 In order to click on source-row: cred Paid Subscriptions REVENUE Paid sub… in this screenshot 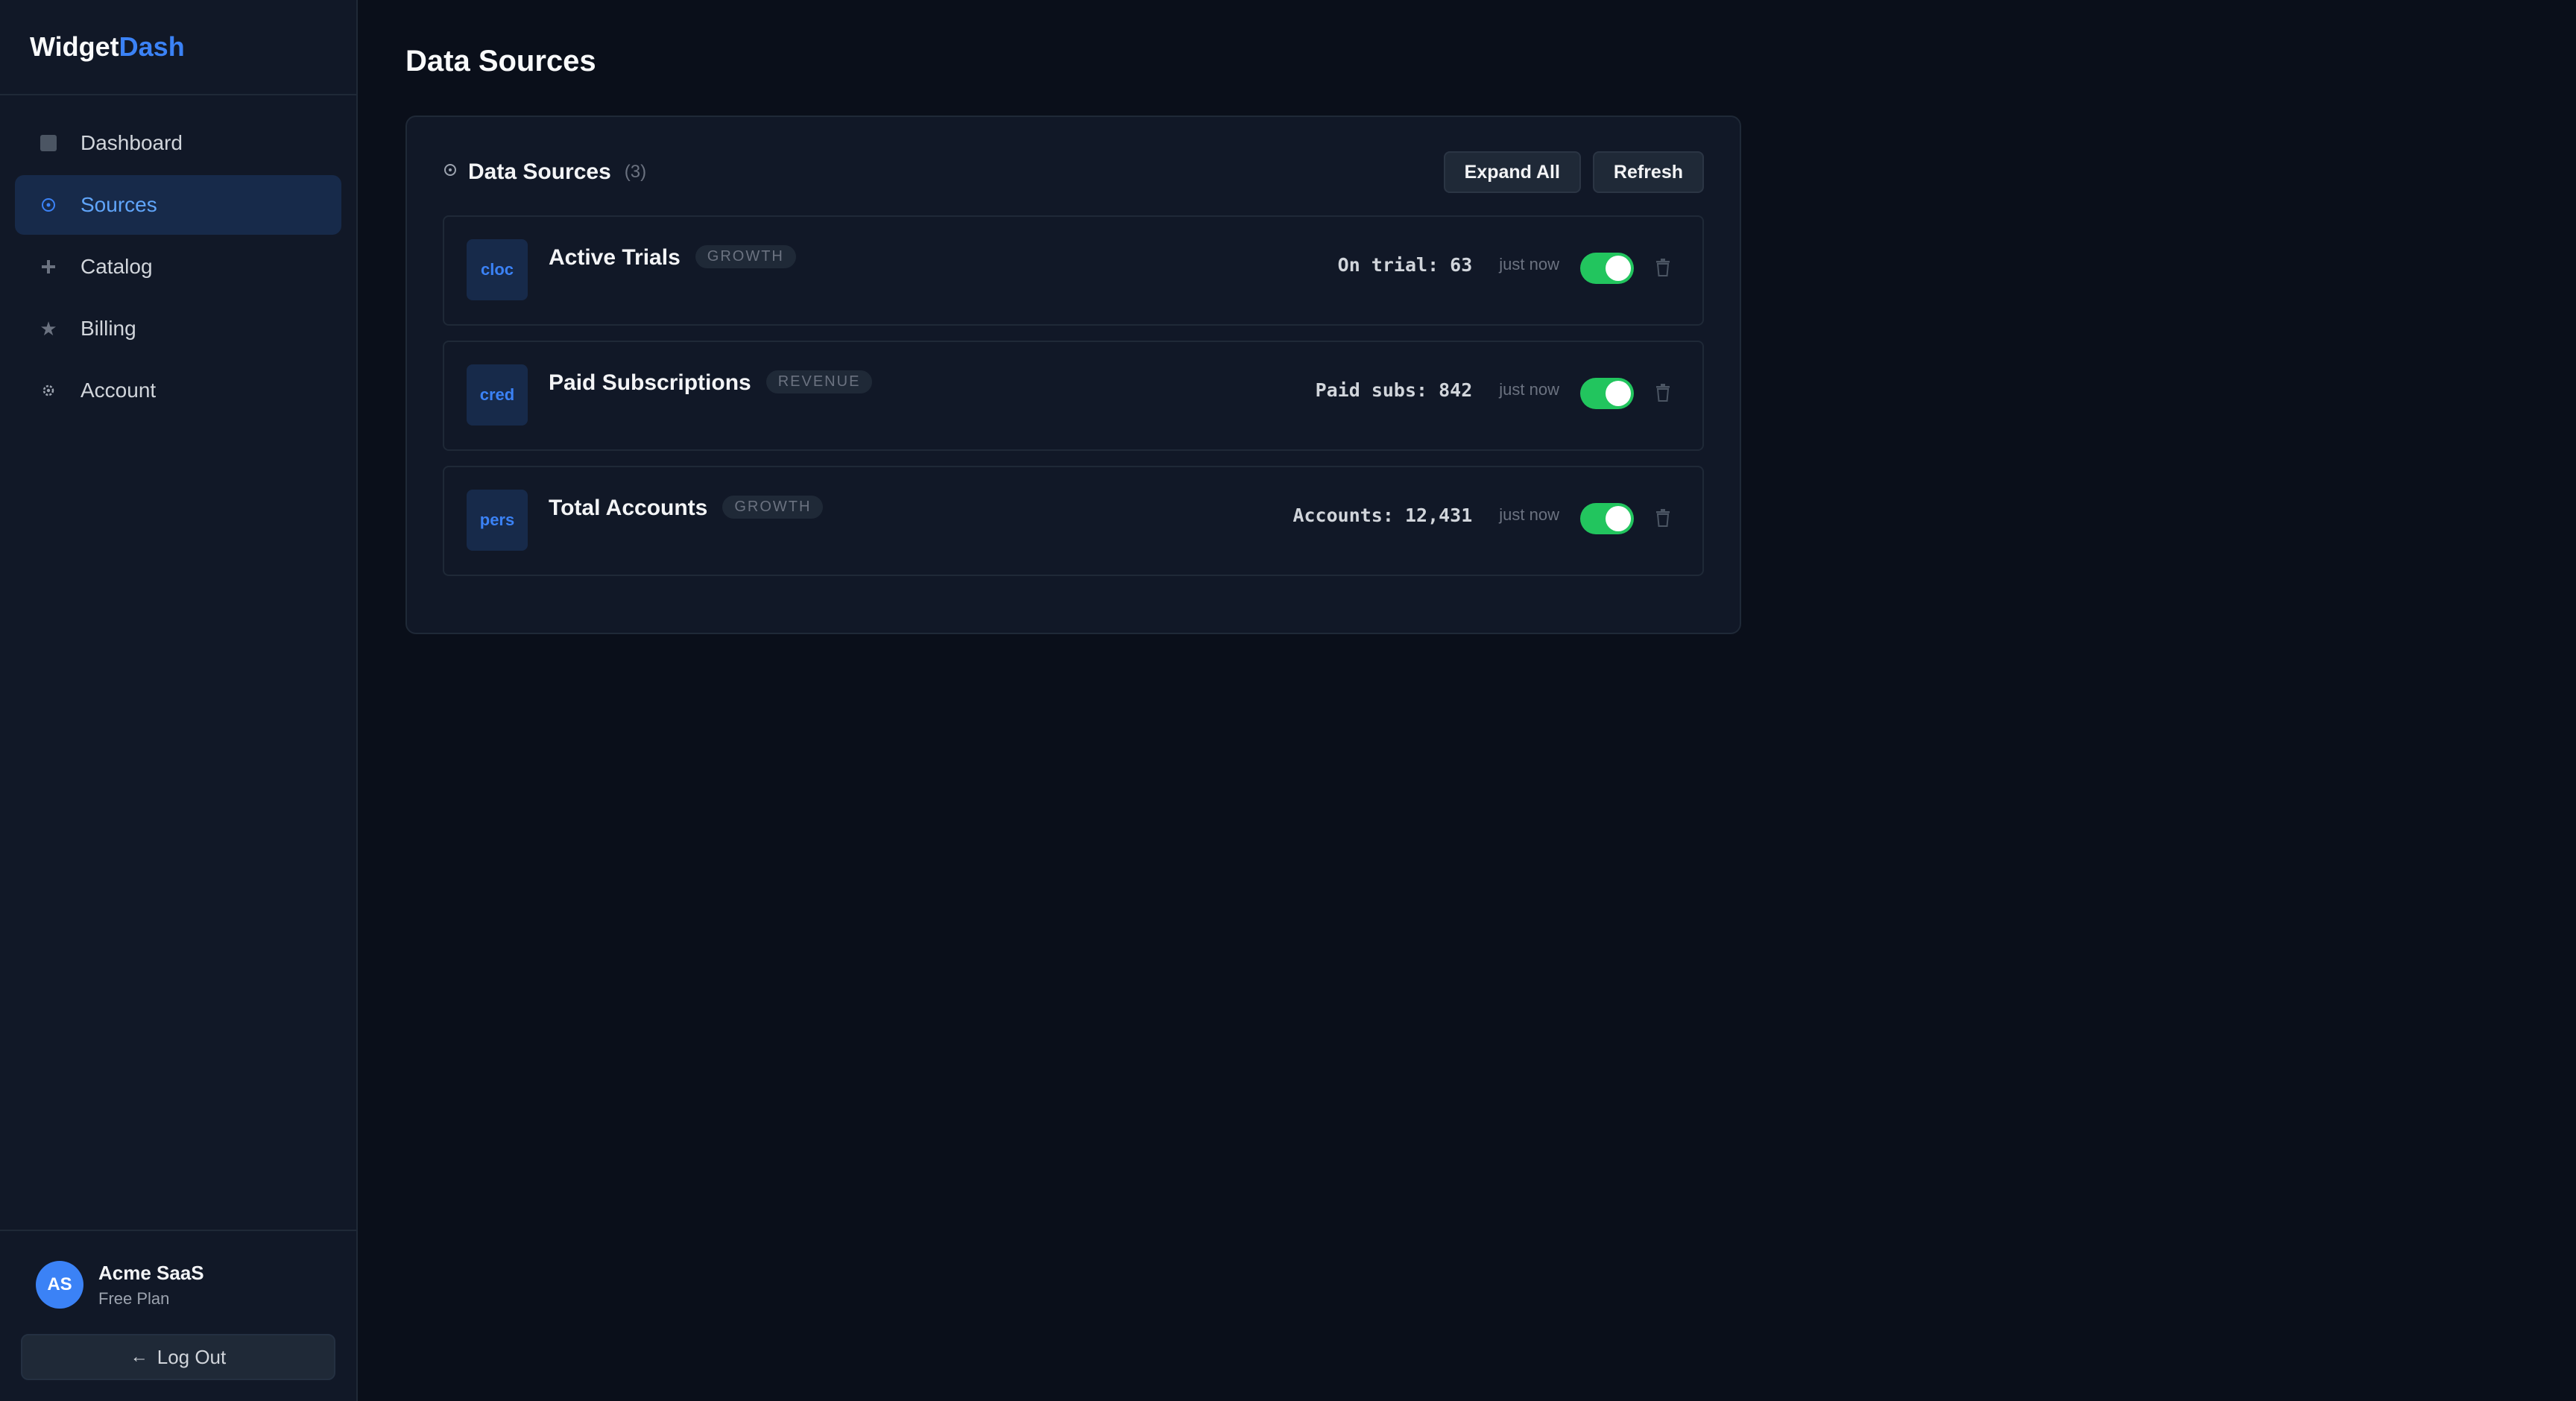, I will do `click(1073, 396)`.